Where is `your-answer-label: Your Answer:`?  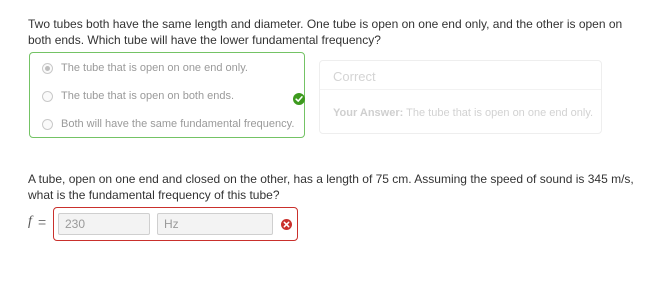
your-answer-label: Your Answer: is located at coordinates (368, 113).